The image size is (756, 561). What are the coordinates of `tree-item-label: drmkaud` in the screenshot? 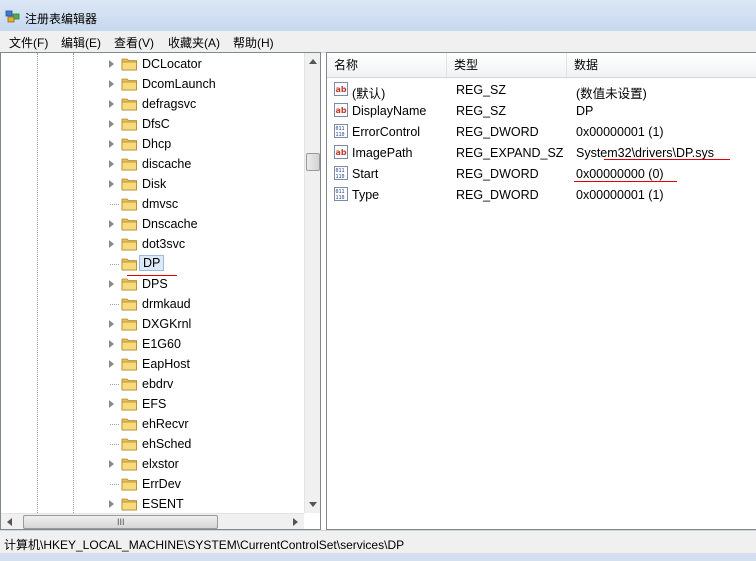 It's located at (166, 304).